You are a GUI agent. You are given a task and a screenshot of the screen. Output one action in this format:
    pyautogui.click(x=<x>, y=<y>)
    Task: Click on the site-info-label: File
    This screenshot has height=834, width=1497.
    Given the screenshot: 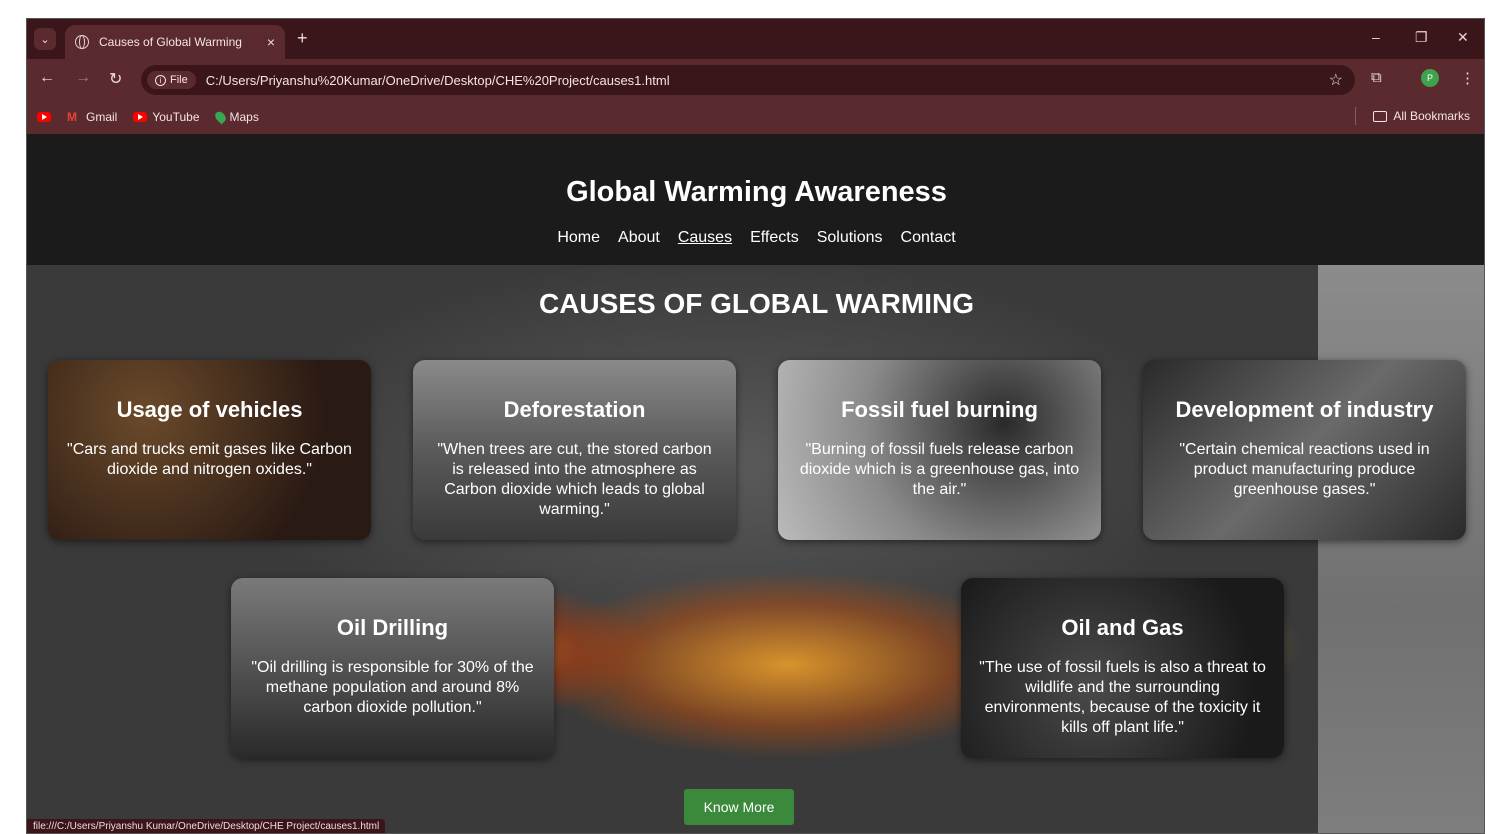 What is the action you would take?
    pyautogui.click(x=179, y=80)
    